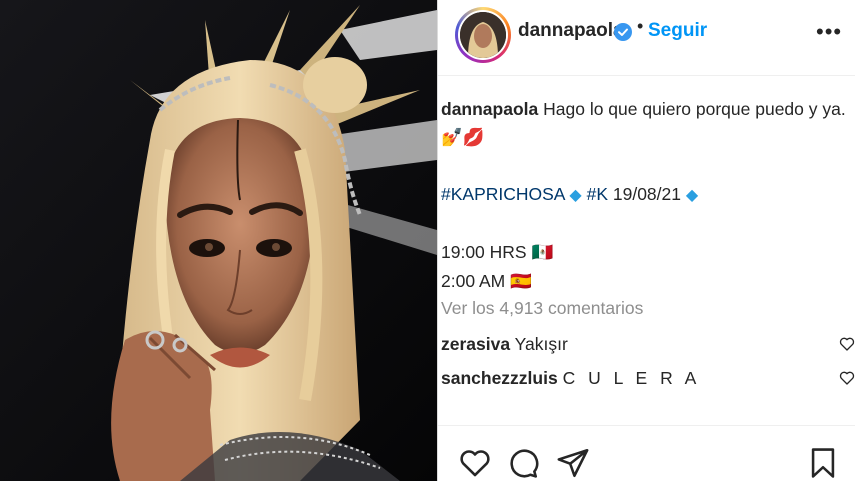 The height and width of the screenshot is (481, 855). Describe the element at coordinates (523, 463) in the screenshot. I see `comment-icon` at that location.